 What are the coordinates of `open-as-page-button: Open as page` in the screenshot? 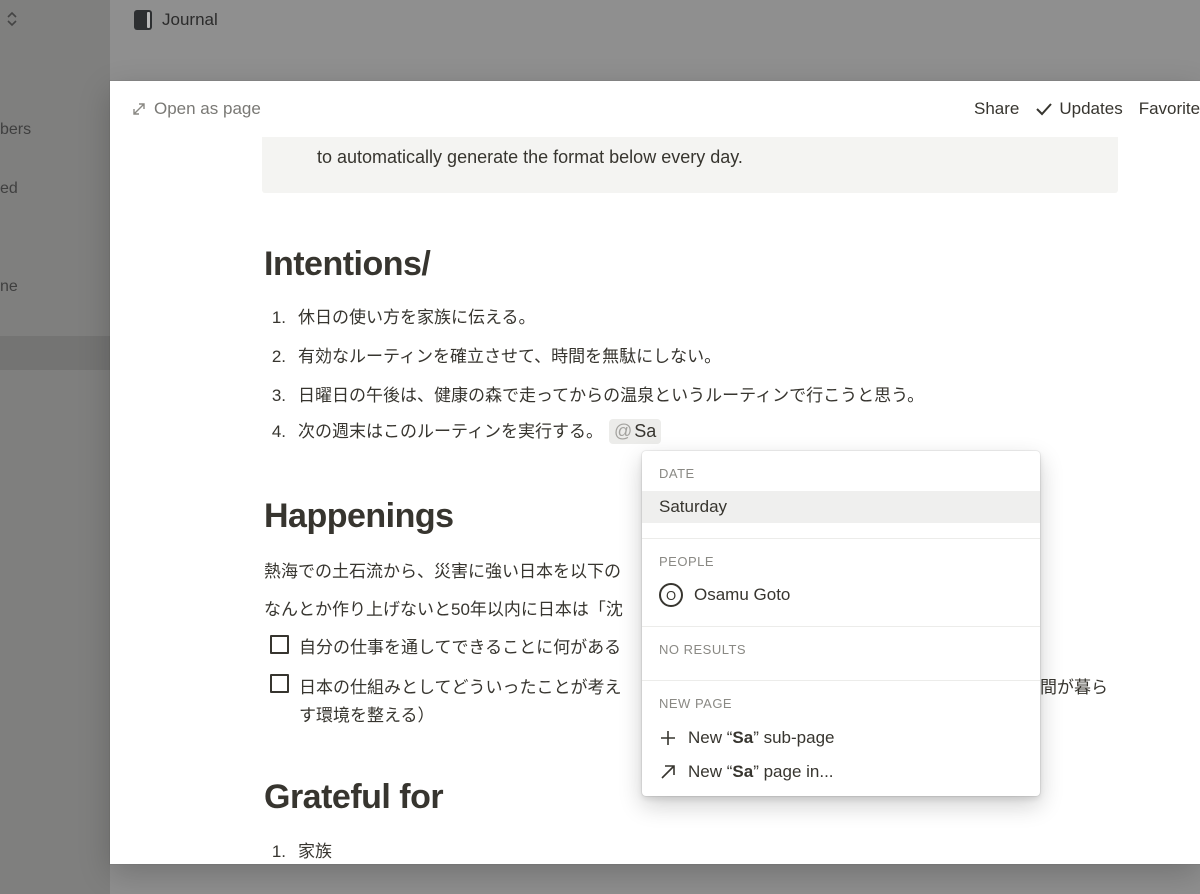 It's located at (196, 109).